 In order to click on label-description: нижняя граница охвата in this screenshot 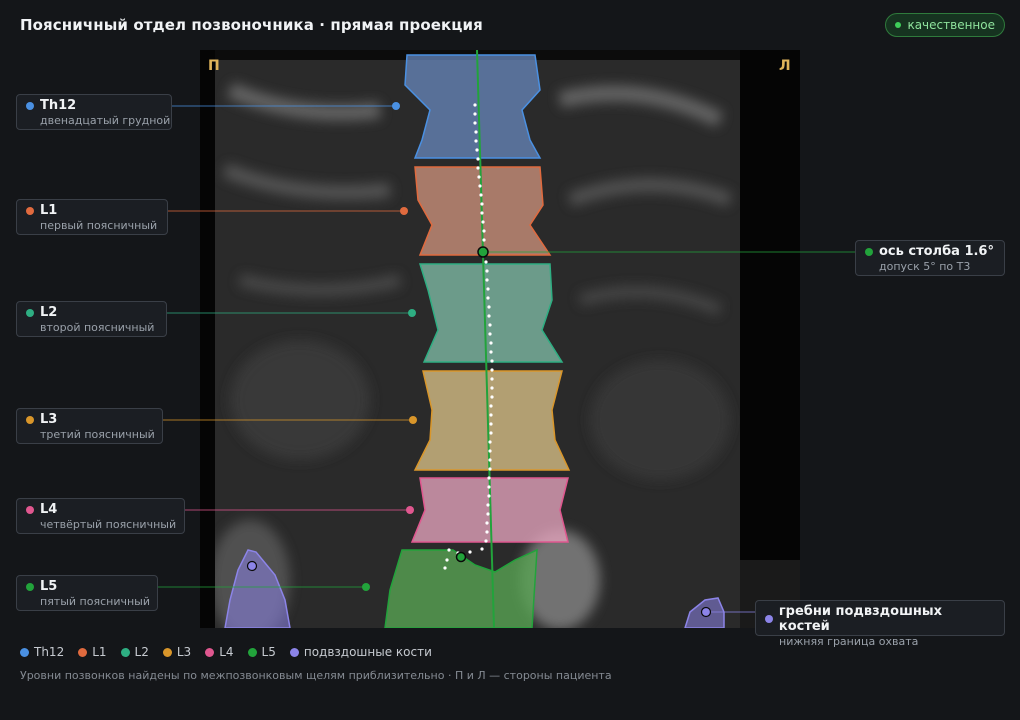, I will do `click(849, 641)`.